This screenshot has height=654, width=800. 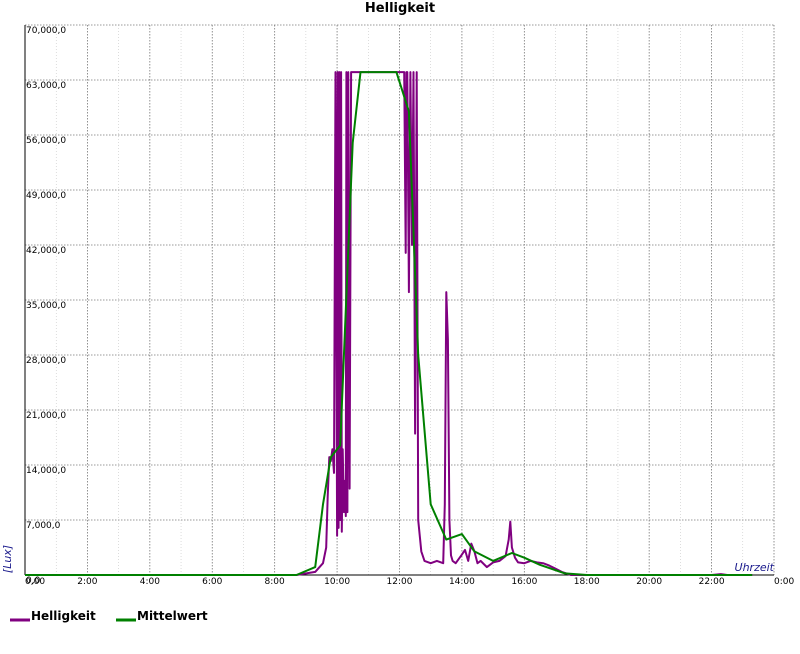 I want to click on legend-label-mittelwert: Mittelwert, so click(x=172, y=616).